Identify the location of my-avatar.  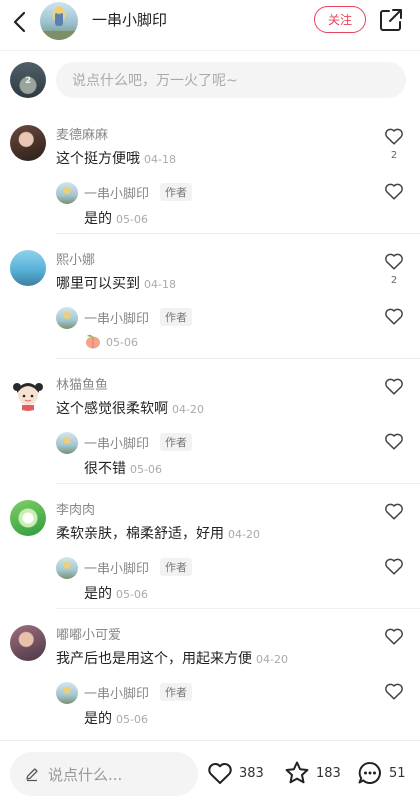
(28, 80).